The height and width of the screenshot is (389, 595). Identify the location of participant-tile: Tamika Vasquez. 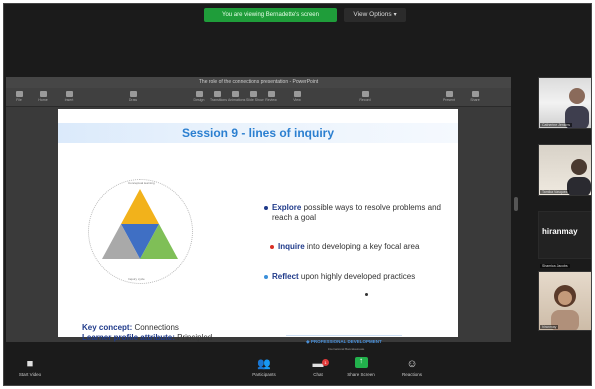
(564, 170).